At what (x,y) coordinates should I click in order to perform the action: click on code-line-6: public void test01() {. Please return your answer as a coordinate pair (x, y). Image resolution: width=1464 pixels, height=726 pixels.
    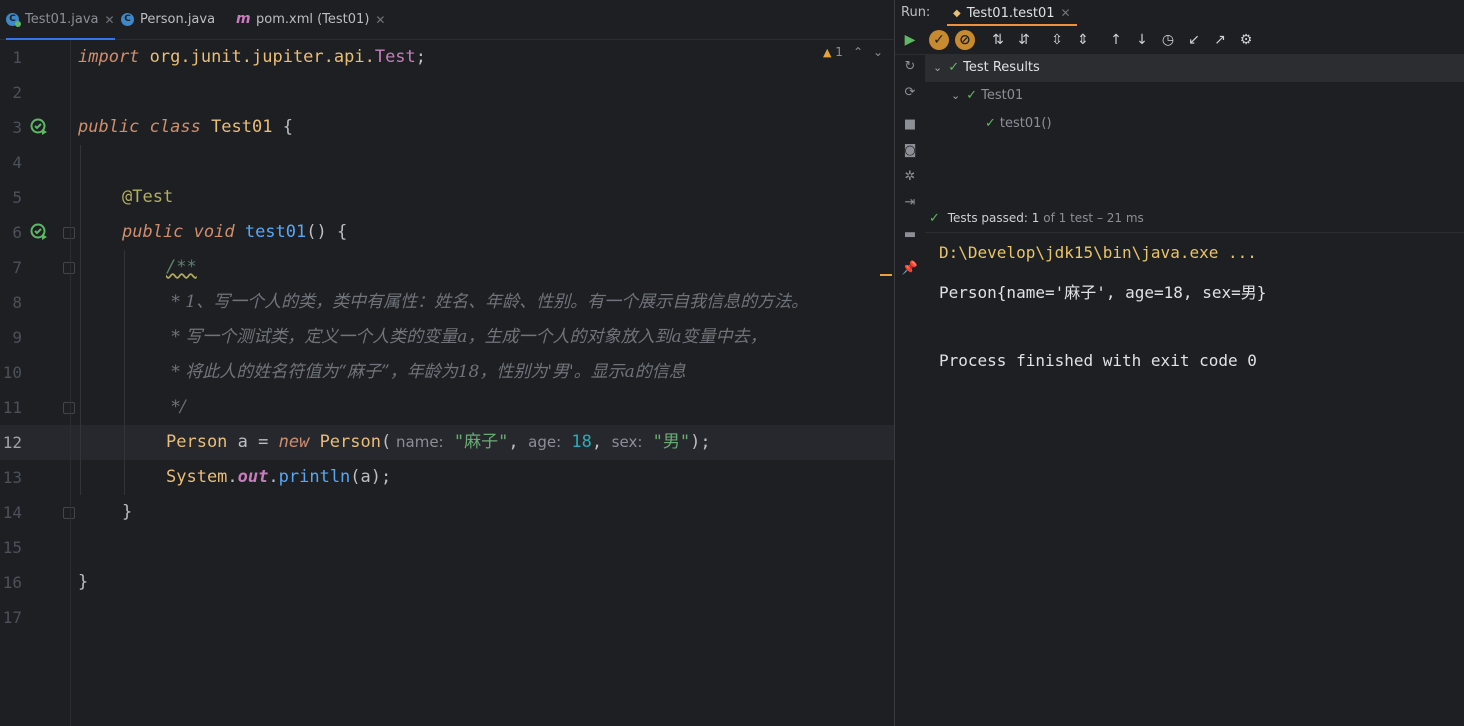
    Looking at the image, I should click on (234, 232).